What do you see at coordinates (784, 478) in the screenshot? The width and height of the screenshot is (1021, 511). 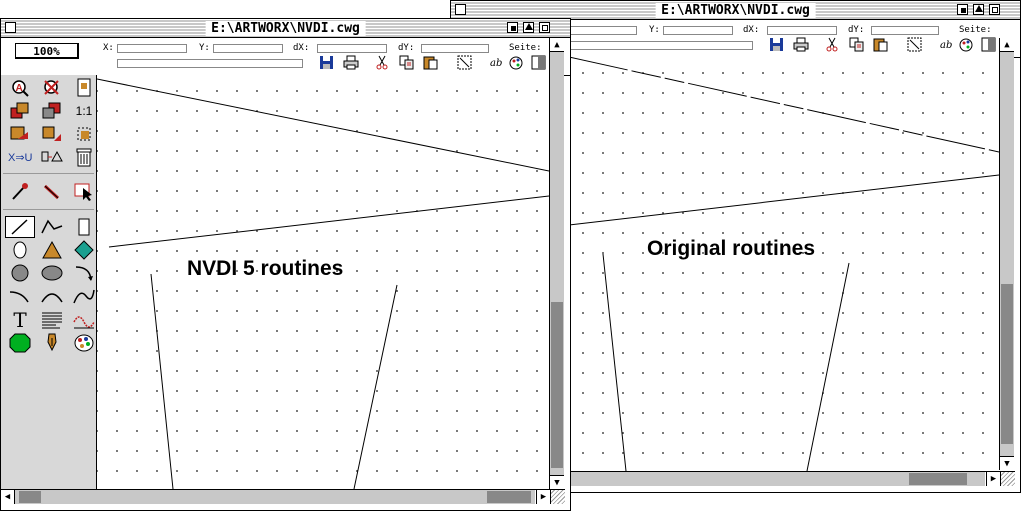 I see `back-horizontal-scrollbar: ▶` at bounding box center [784, 478].